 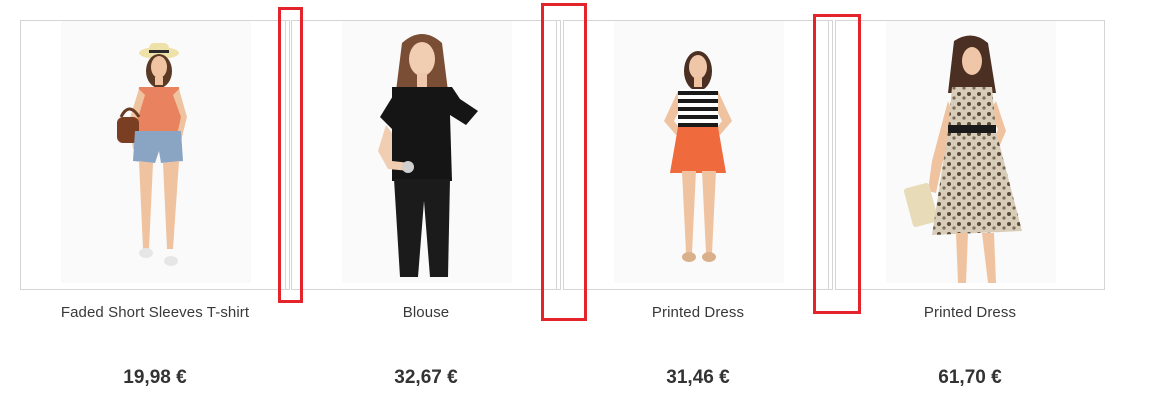 I want to click on product-price: 19,98 €, so click(x=155, y=377).